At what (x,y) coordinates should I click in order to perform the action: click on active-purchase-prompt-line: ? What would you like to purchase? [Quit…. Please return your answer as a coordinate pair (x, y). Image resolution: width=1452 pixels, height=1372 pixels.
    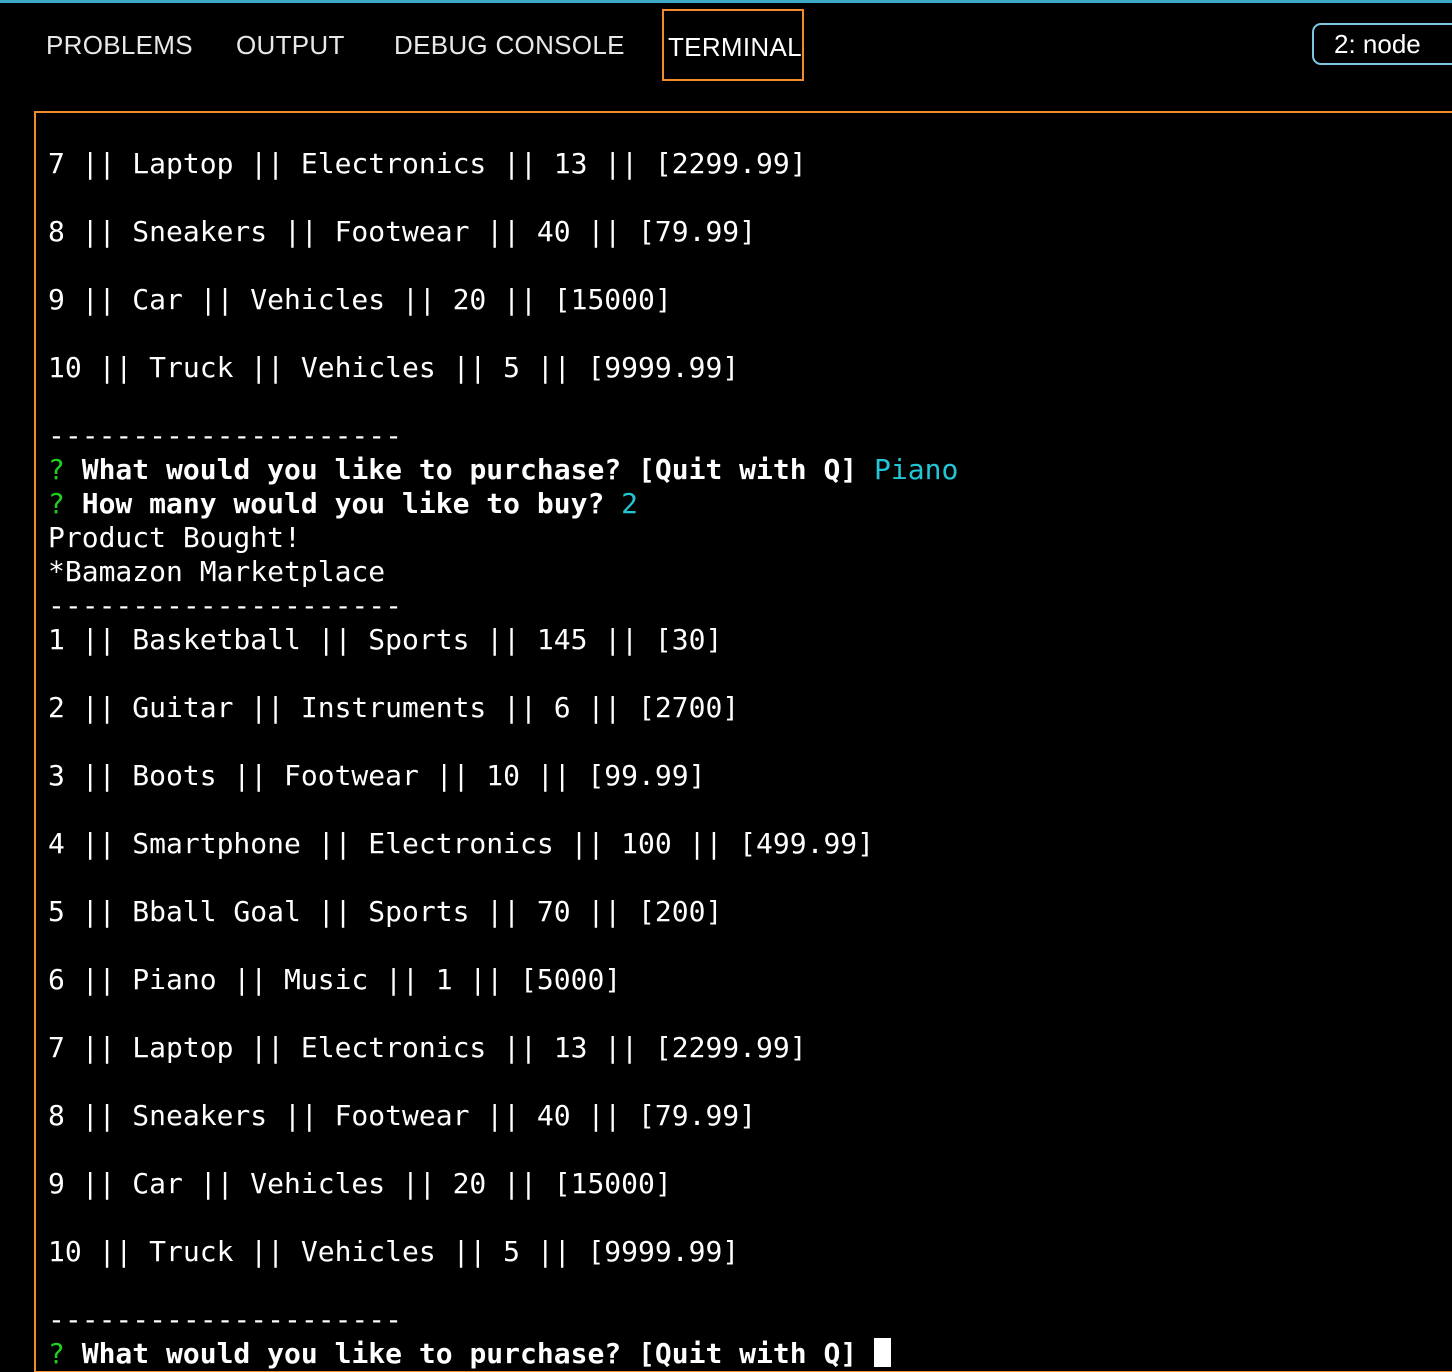
    Looking at the image, I should click on (470, 1354).